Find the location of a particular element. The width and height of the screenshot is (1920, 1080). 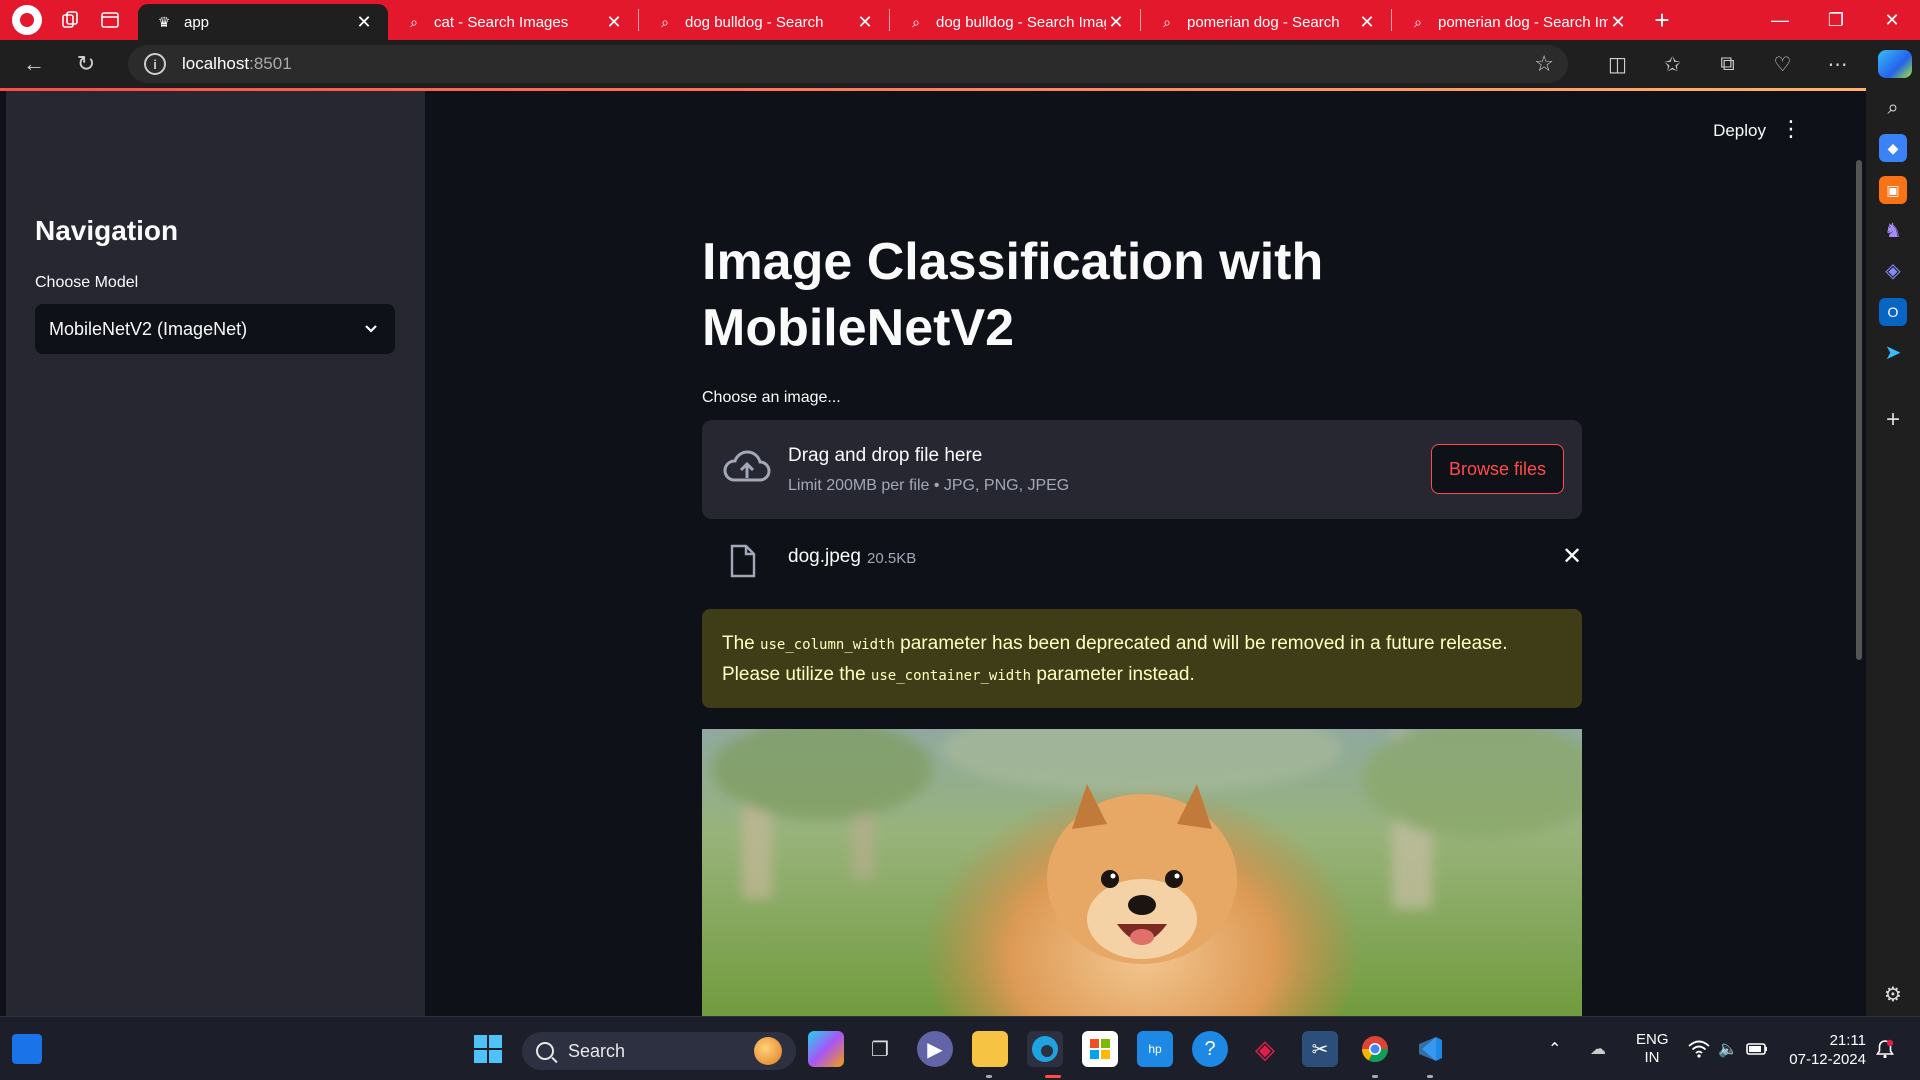

battery-icon is located at coordinates (1757, 1048).